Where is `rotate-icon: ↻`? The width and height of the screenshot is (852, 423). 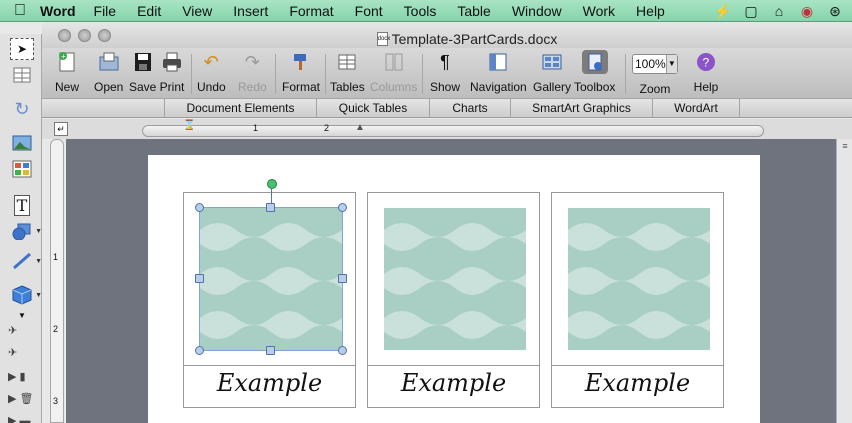
rotate-icon: ↻ is located at coordinates (22, 108).